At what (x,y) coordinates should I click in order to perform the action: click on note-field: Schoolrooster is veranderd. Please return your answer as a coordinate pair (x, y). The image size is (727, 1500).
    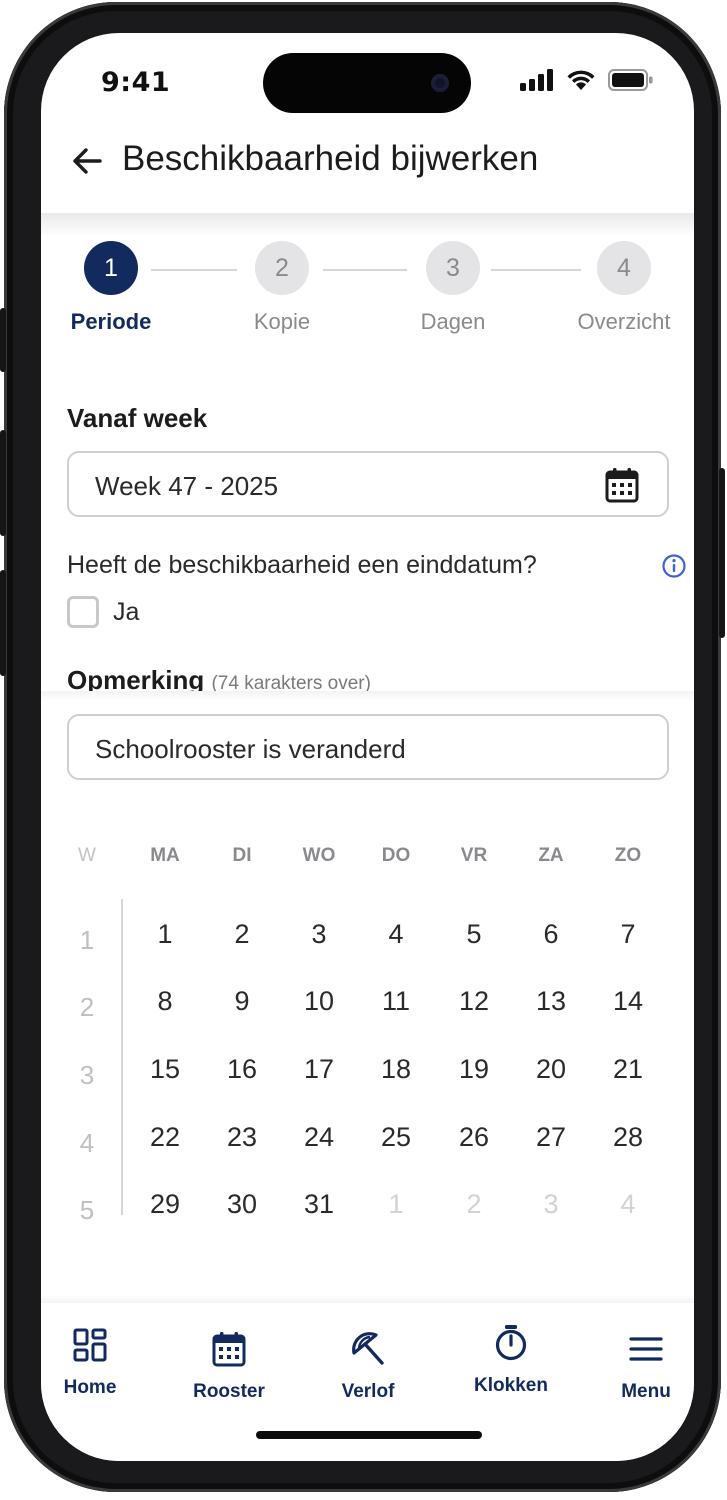
    Looking at the image, I should click on (368, 747).